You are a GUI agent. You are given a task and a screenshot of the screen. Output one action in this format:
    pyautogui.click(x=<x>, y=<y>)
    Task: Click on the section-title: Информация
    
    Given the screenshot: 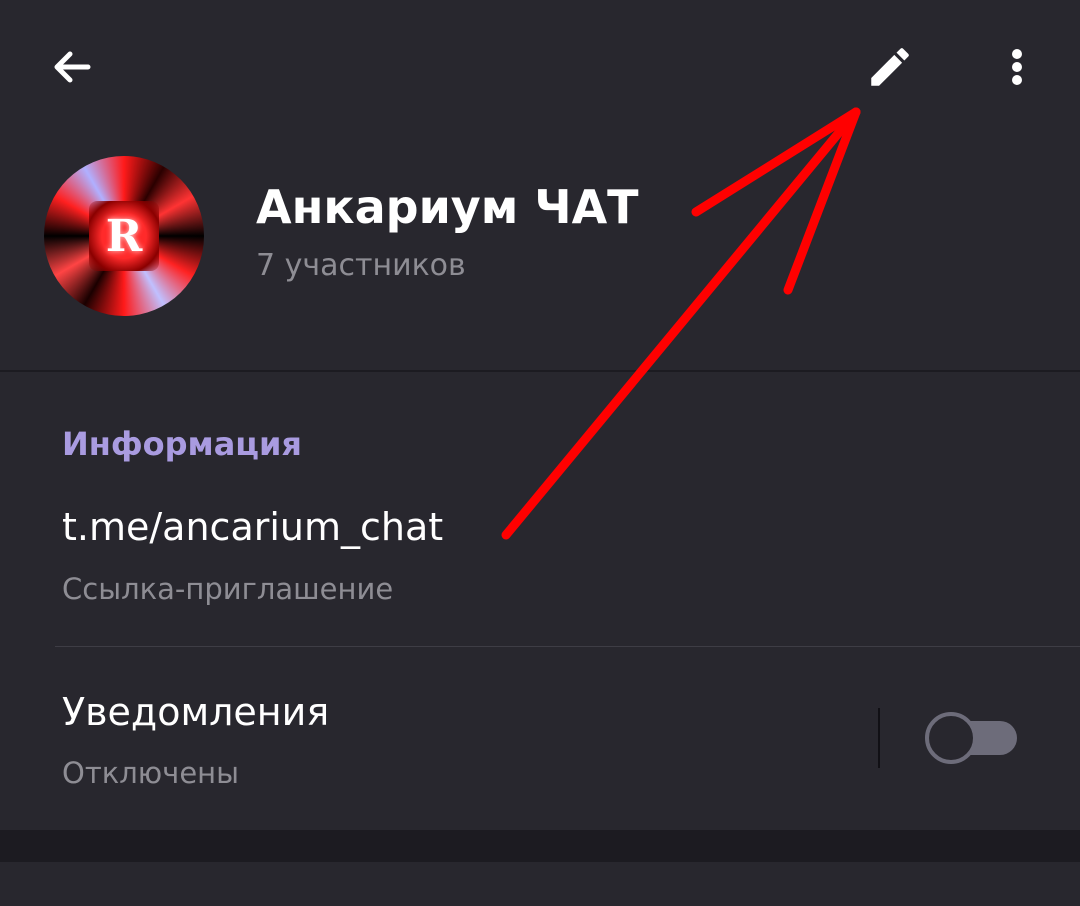 What is the action you would take?
    pyautogui.click(x=182, y=444)
    